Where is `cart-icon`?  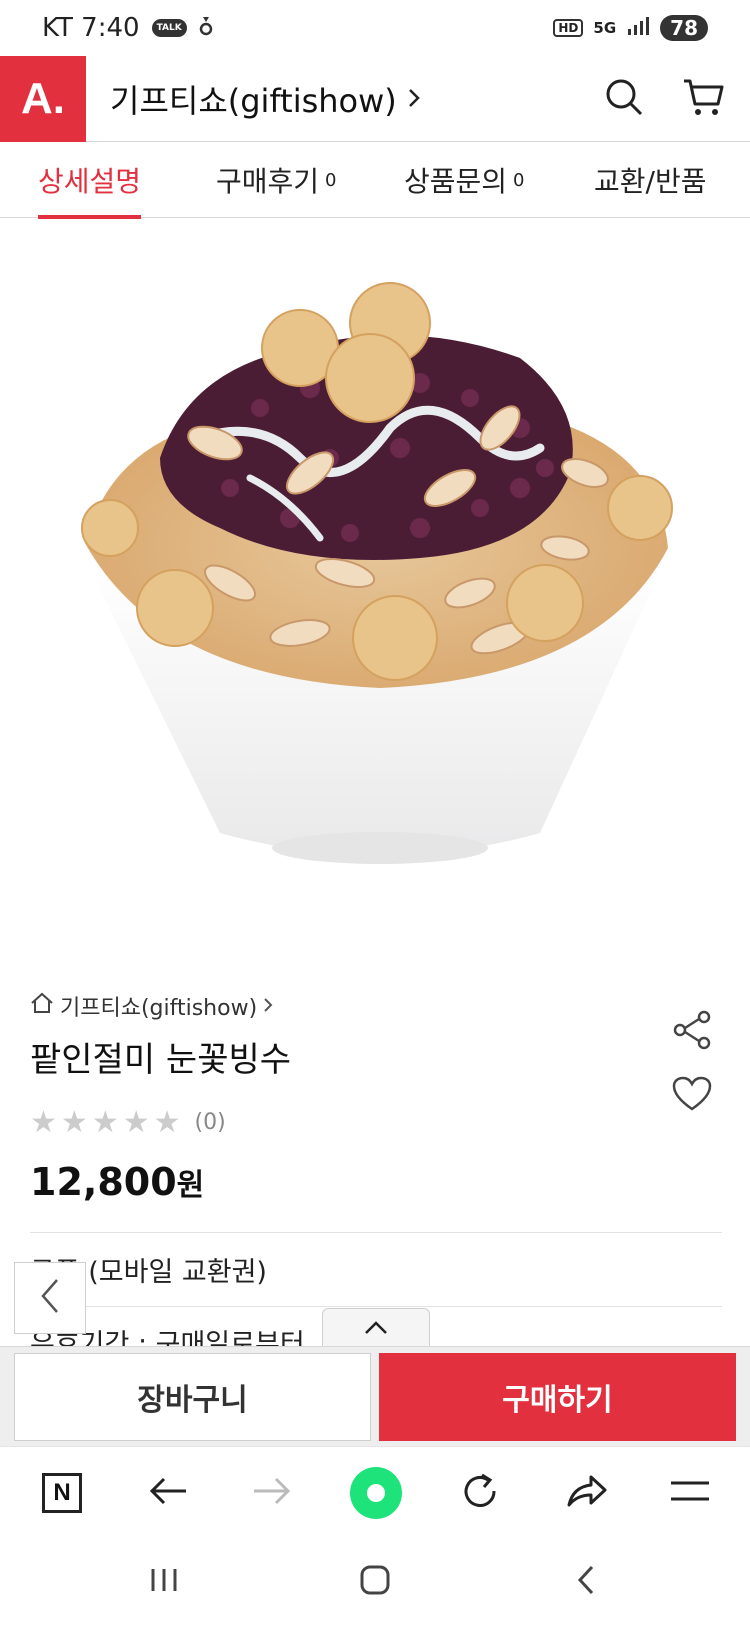 cart-icon is located at coordinates (703, 99).